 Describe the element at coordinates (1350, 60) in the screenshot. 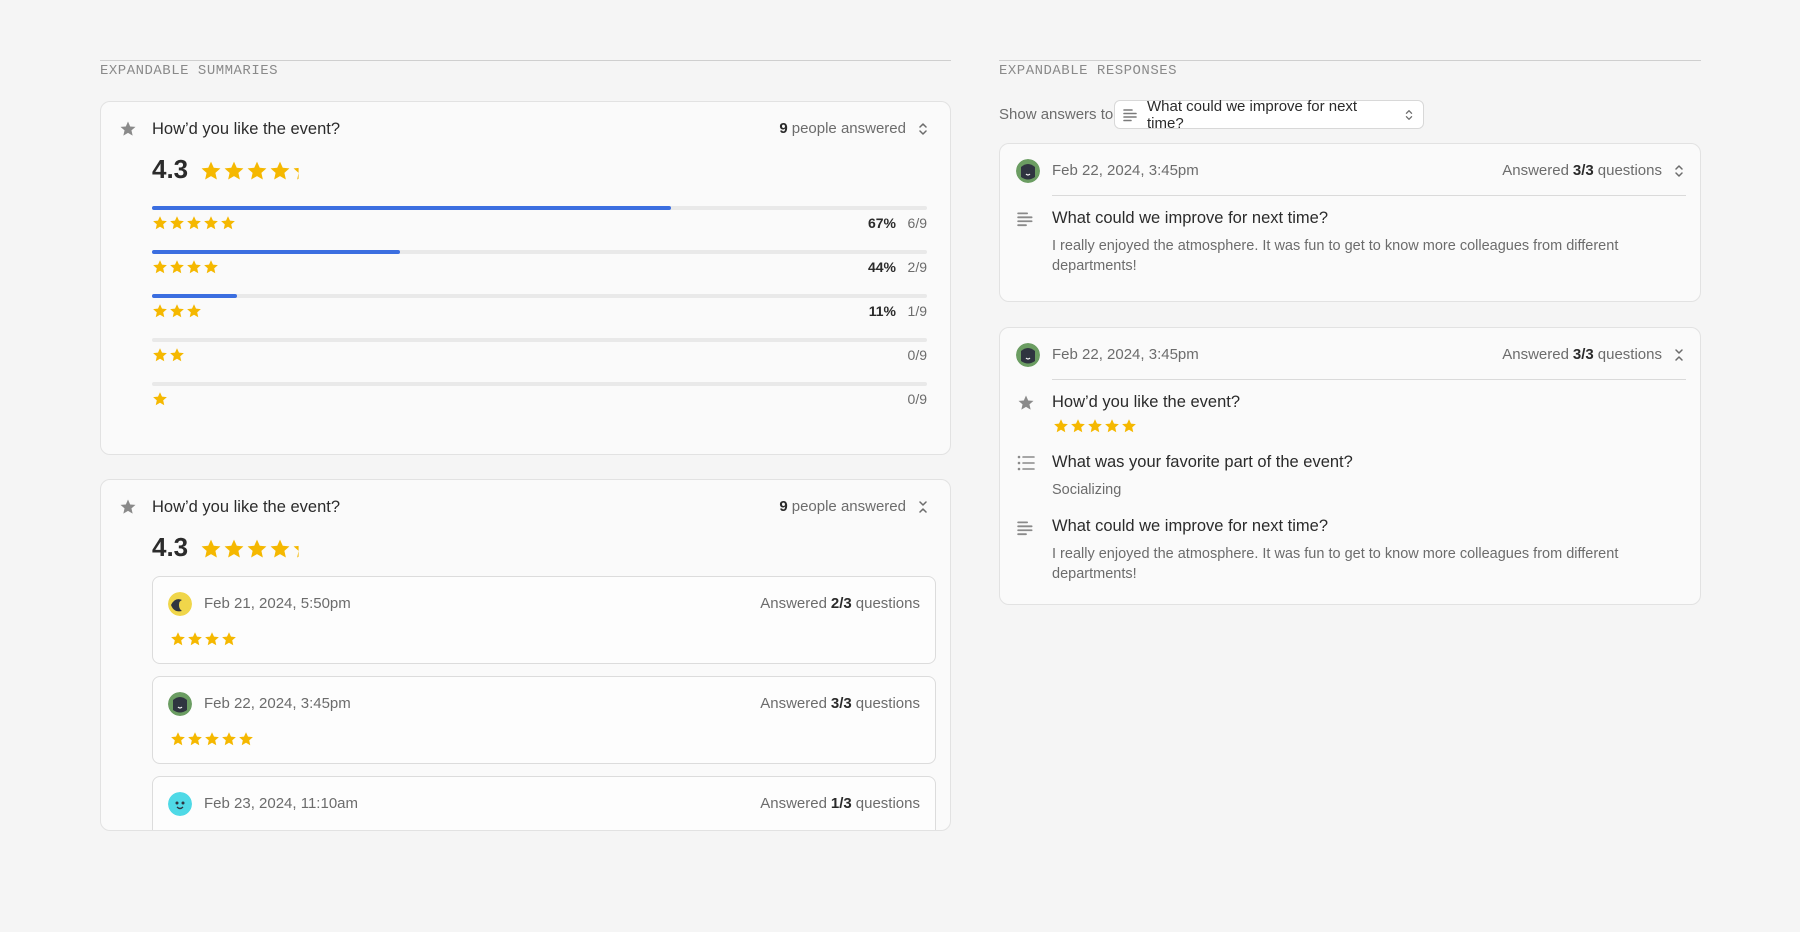

I see `right-section-rule` at that location.